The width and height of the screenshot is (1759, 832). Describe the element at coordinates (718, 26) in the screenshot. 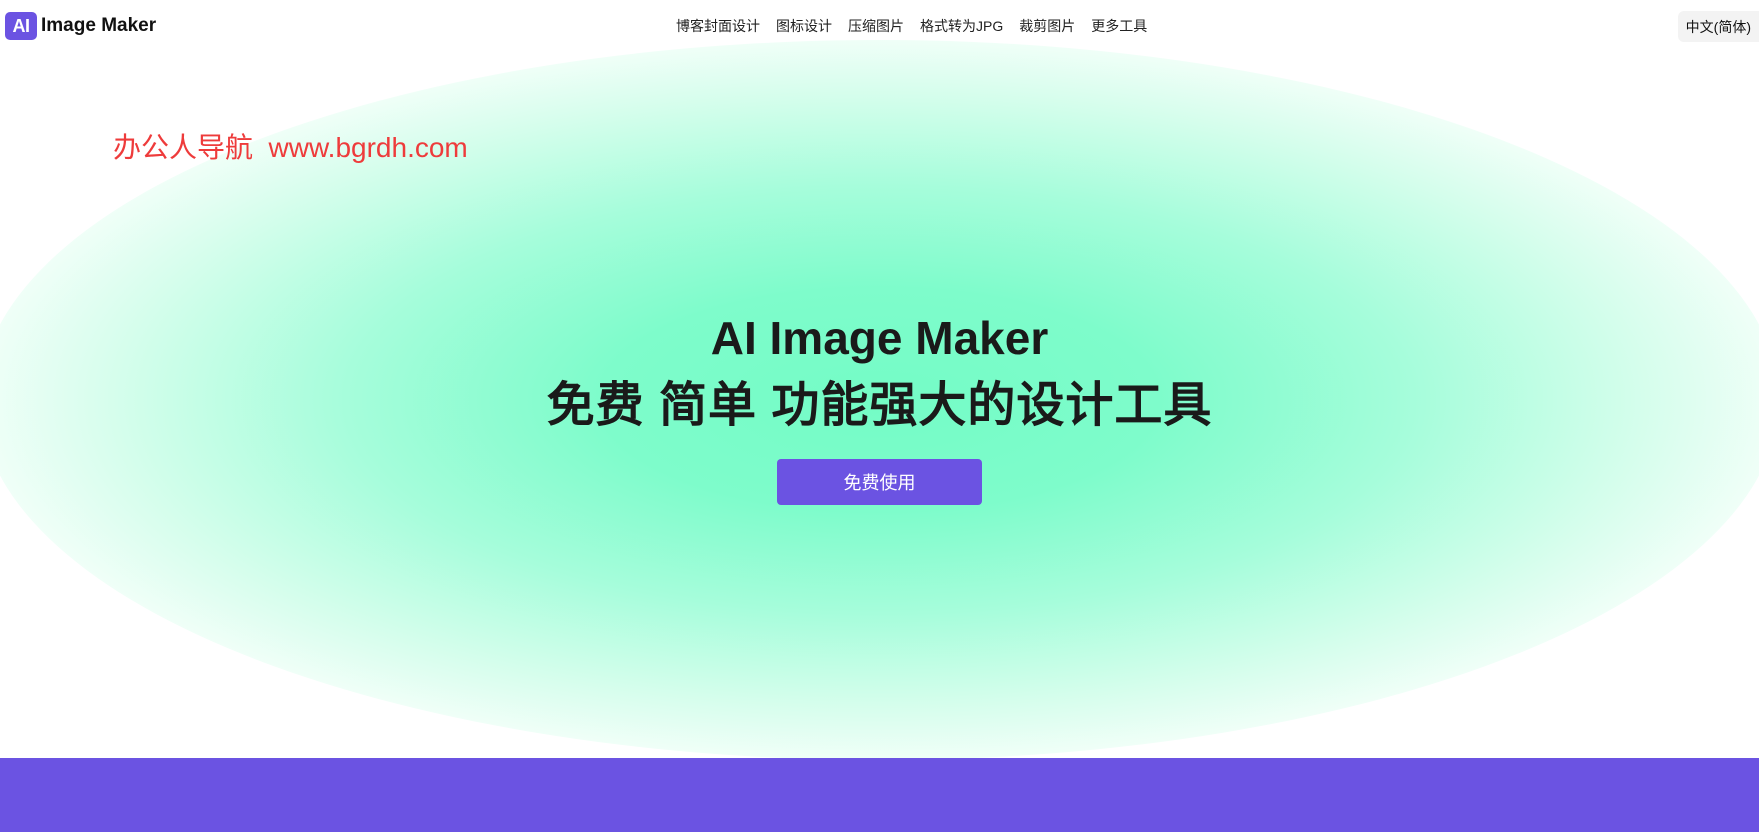

I see `nav-item-blog-cover: 博客封面设计` at that location.